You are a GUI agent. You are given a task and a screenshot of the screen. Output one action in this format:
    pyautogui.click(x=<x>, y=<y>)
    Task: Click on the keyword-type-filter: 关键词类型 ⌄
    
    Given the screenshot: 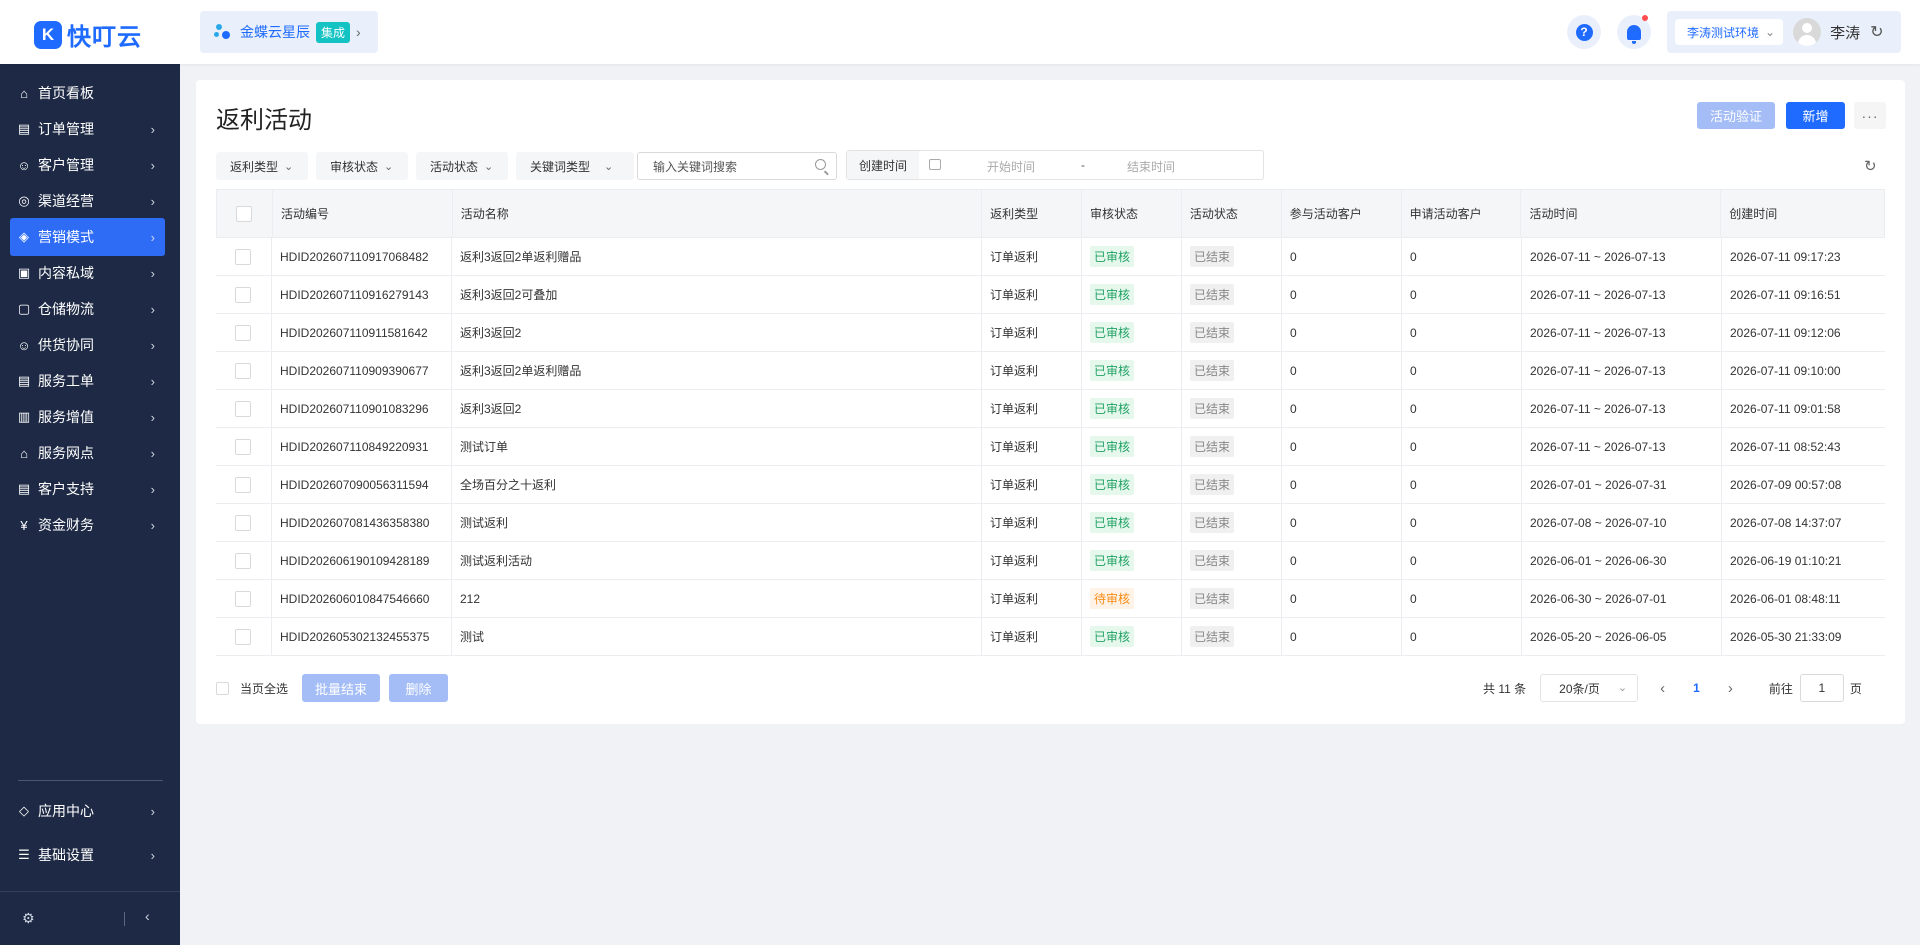 What is the action you would take?
    pyautogui.click(x=575, y=166)
    